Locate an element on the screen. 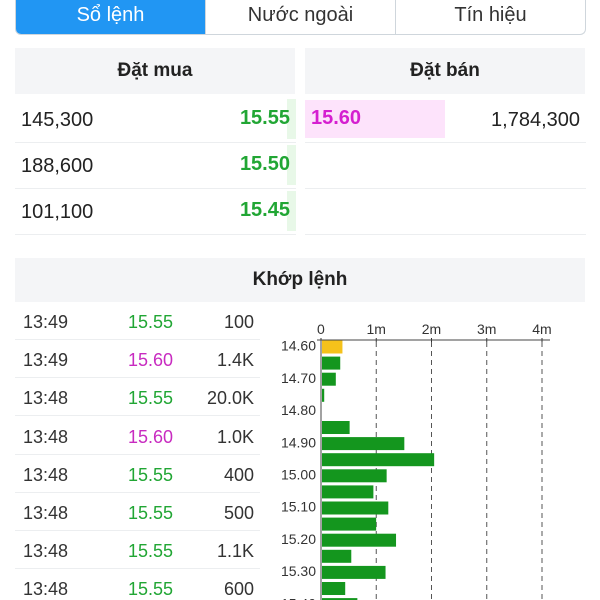 This screenshot has width=600, height=600. y-tick-label: 14.90 is located at coordinates (298, 442).